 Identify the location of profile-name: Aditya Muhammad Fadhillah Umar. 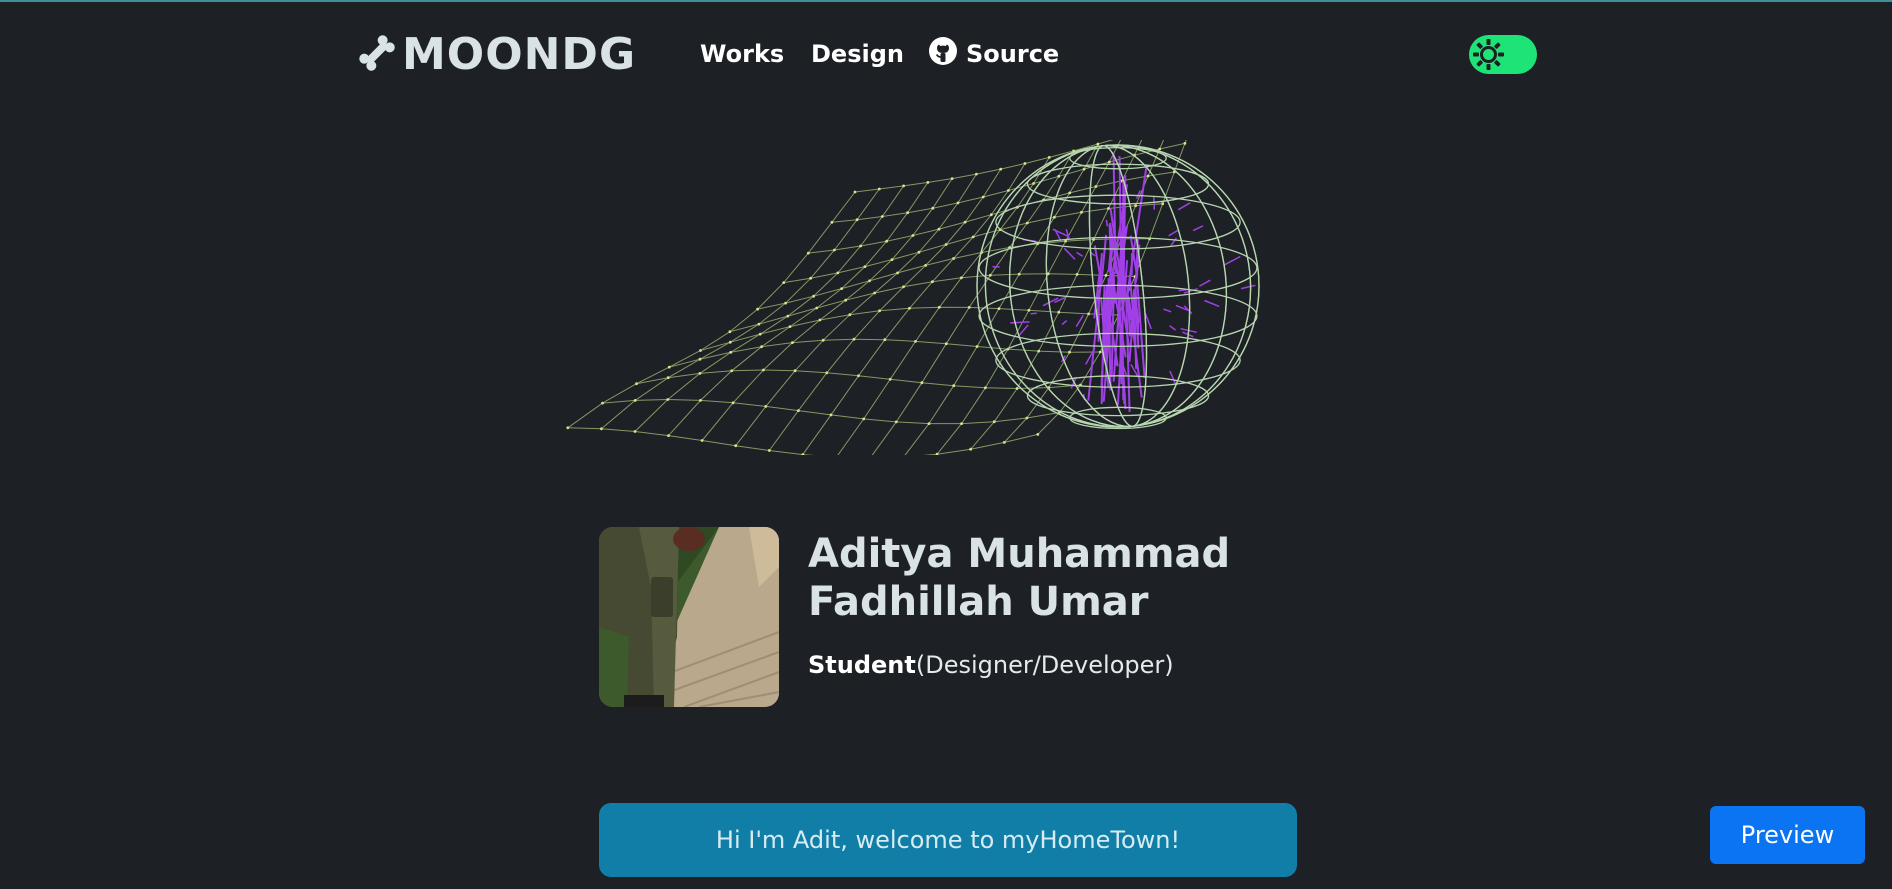
(1019, 578).